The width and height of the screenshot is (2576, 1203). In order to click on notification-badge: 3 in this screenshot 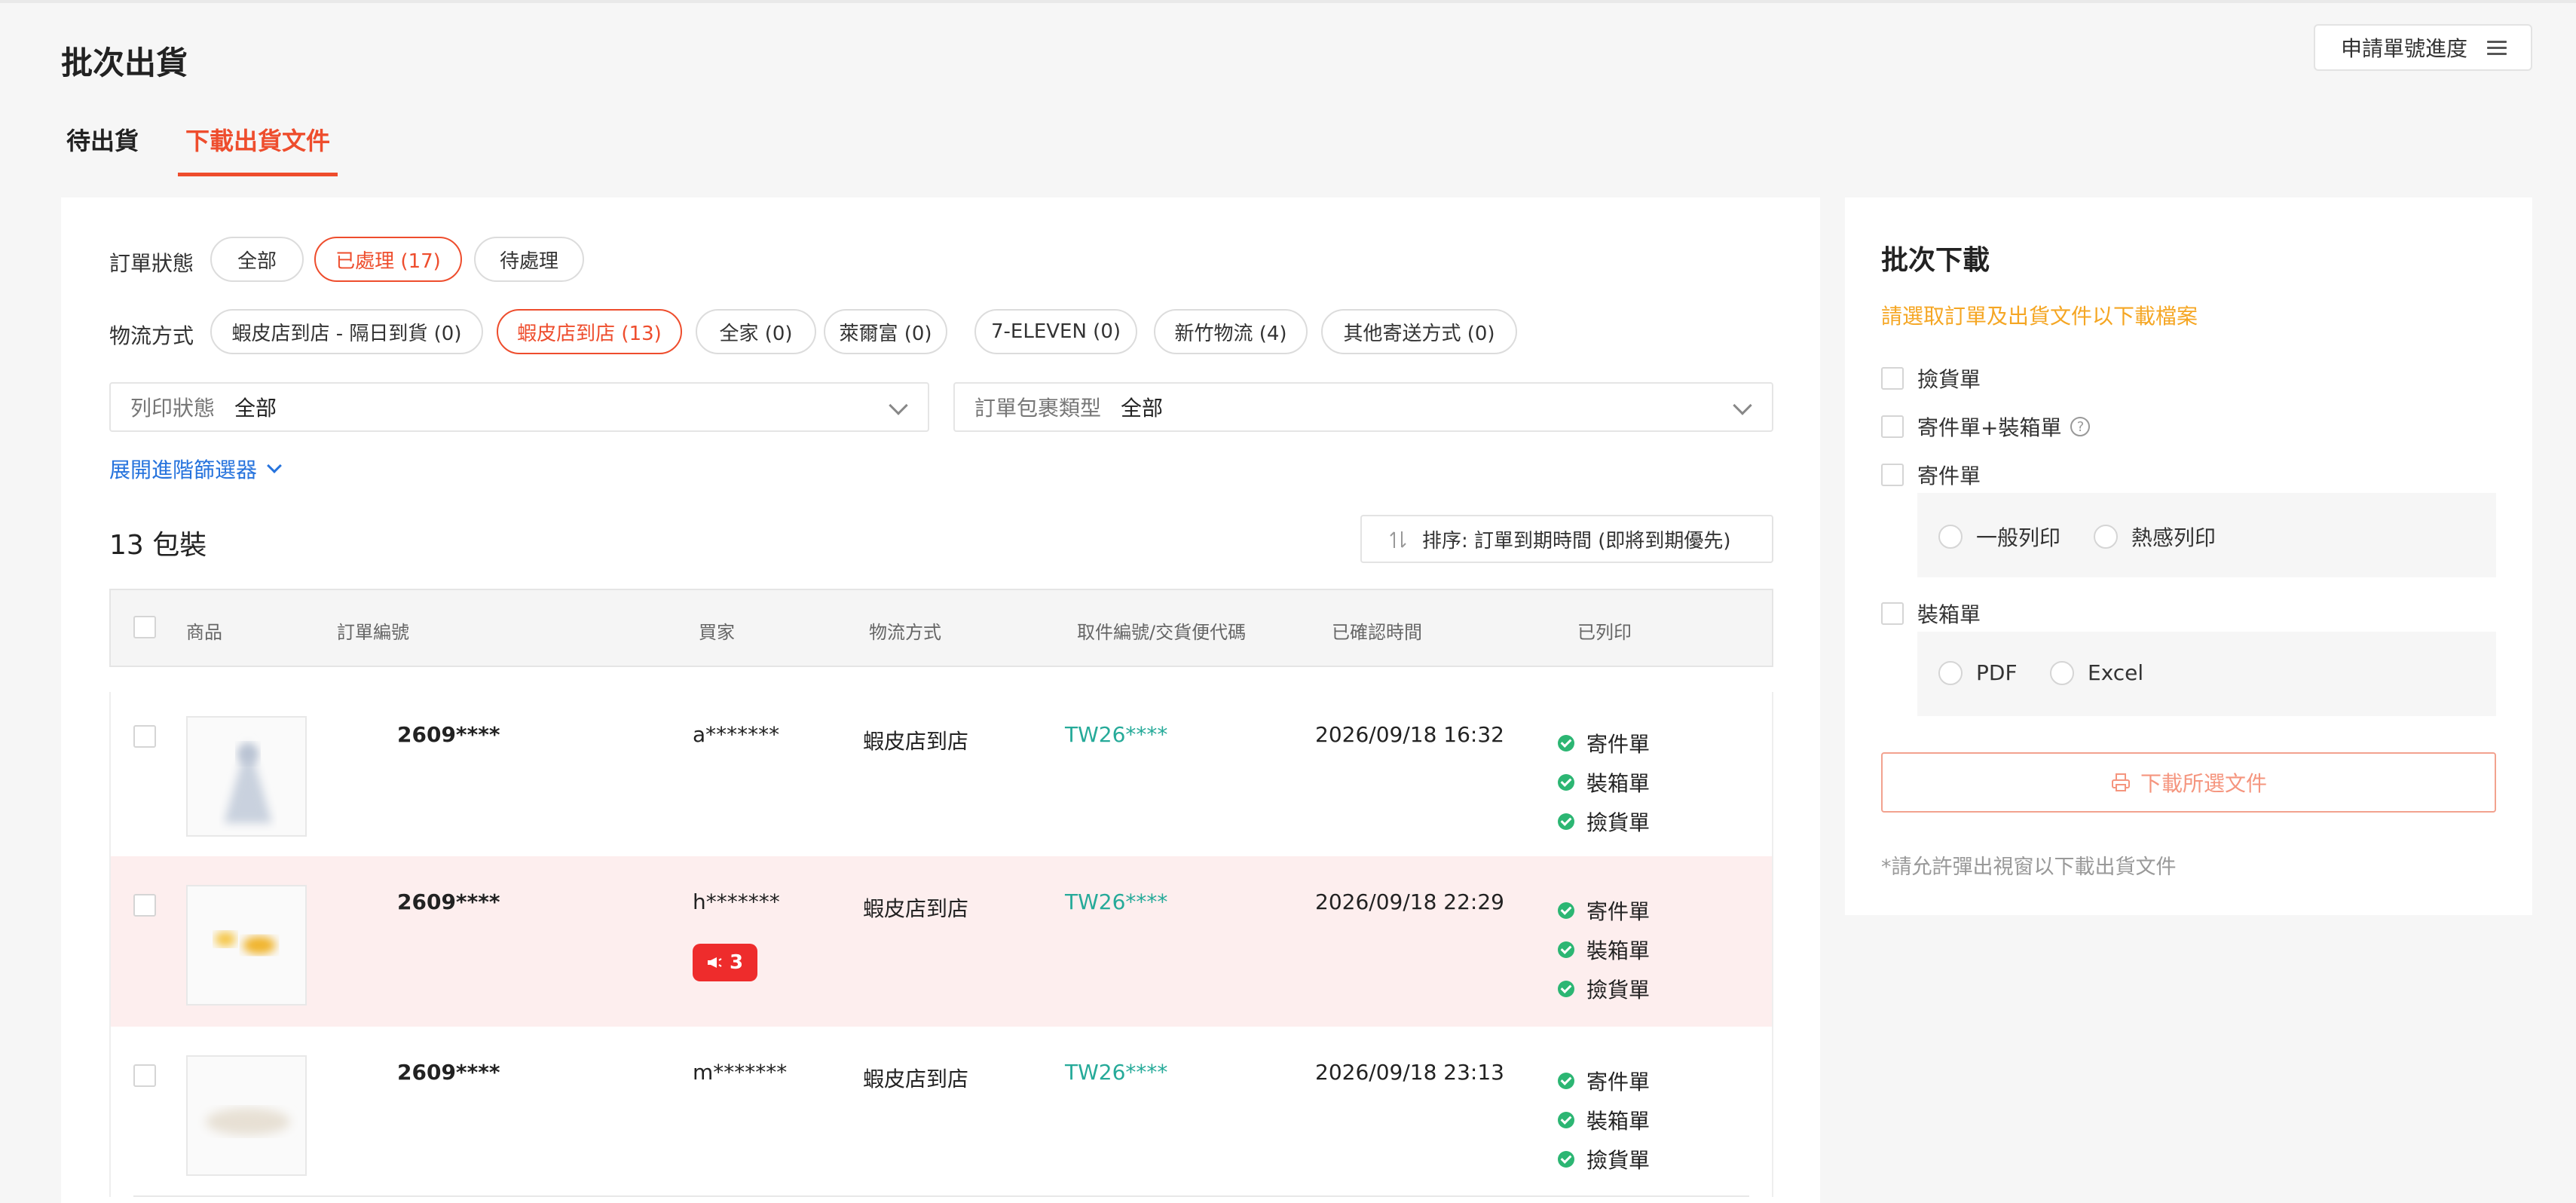, I will do `click(725, 962)`.